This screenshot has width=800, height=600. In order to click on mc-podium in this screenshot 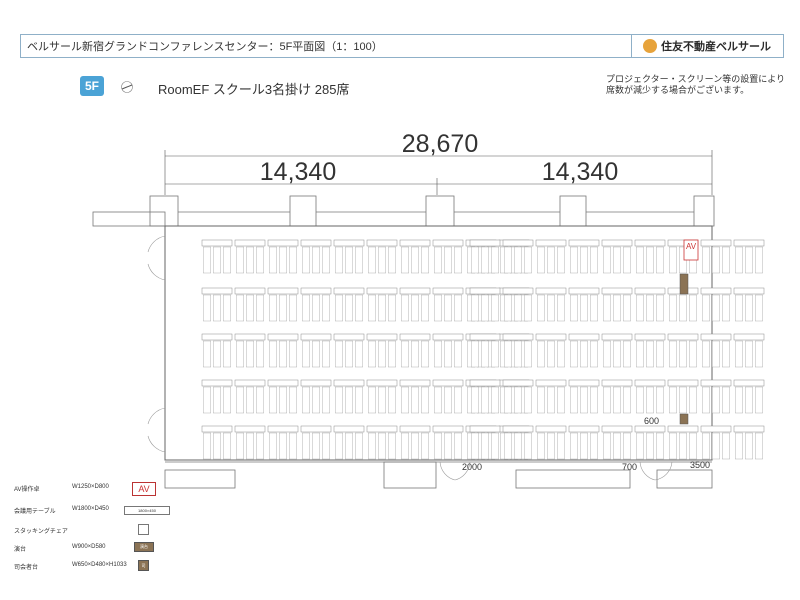, I will do `click(684, 419)`.